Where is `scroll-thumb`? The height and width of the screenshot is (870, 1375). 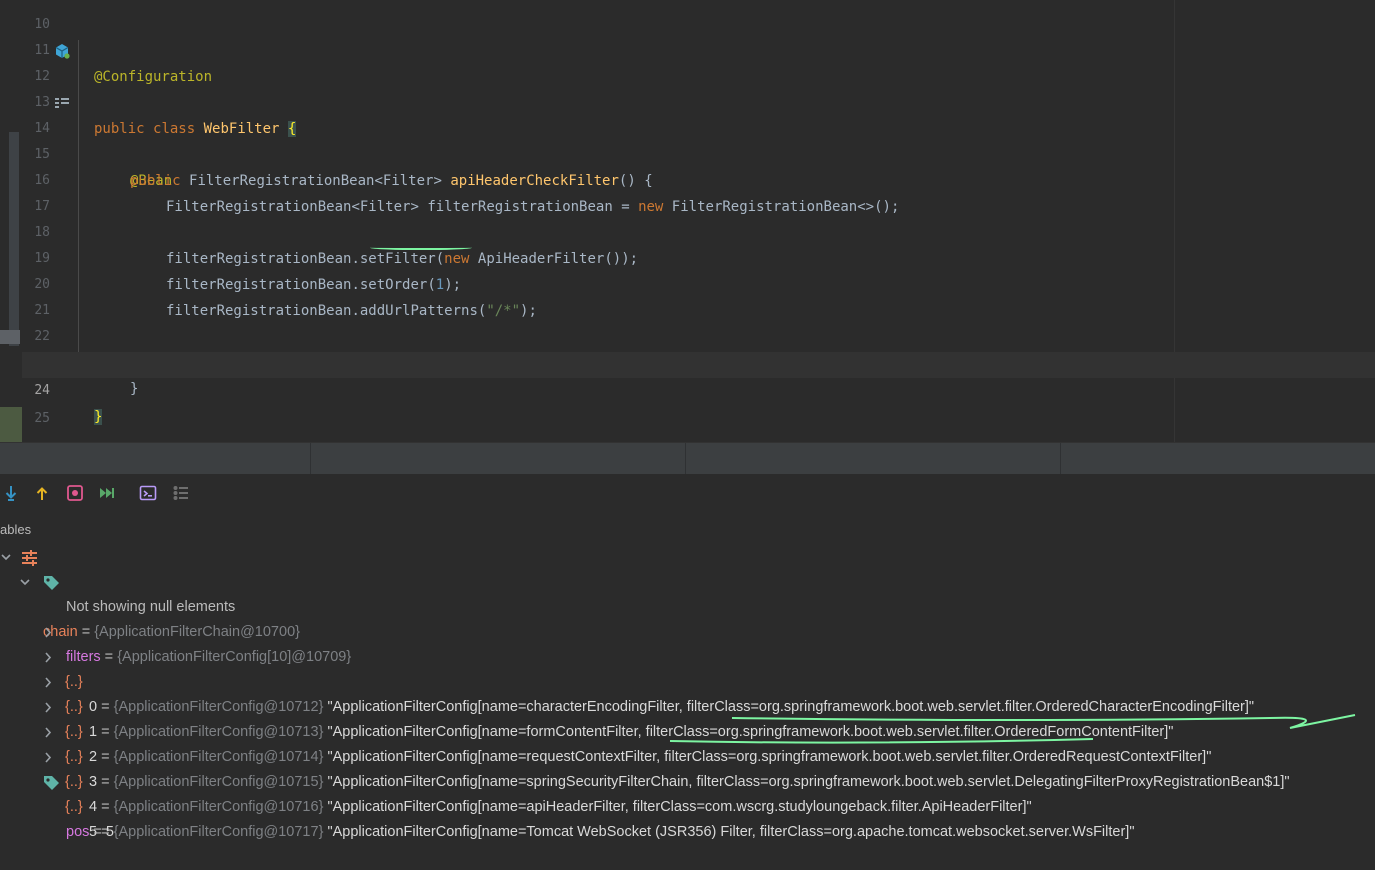
scroll-thumb is located at coordinates (10, 337).